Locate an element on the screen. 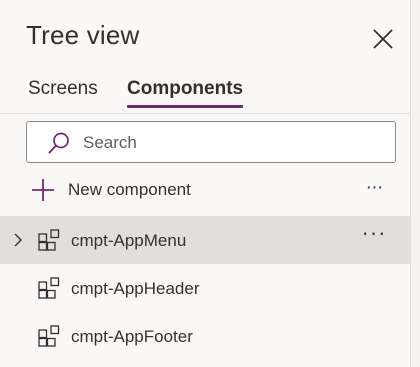 This screenshot has height=367, width=420. component-row-appfooter: cmpt-AppFooter is located at coordinates (205, 336).